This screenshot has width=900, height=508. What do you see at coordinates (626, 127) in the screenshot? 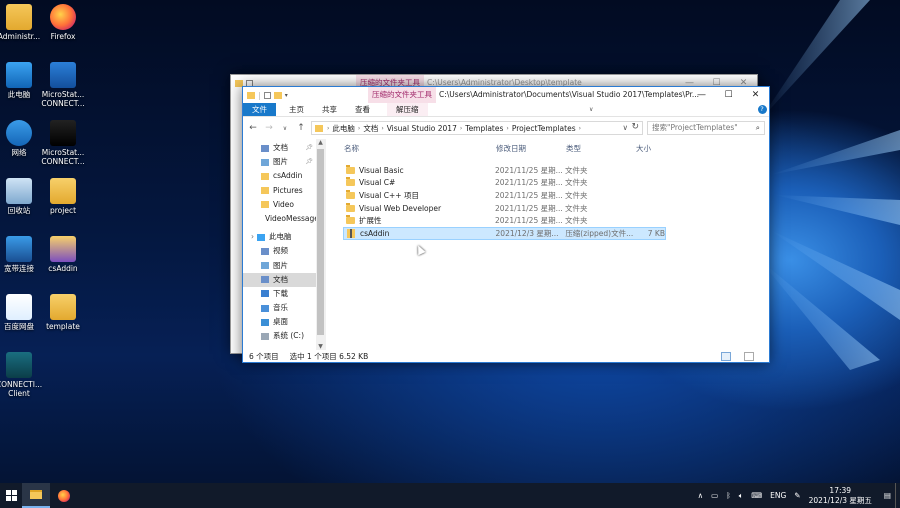
I see `address-dropdown-icon: ∨` at bounding box center [626, 127].